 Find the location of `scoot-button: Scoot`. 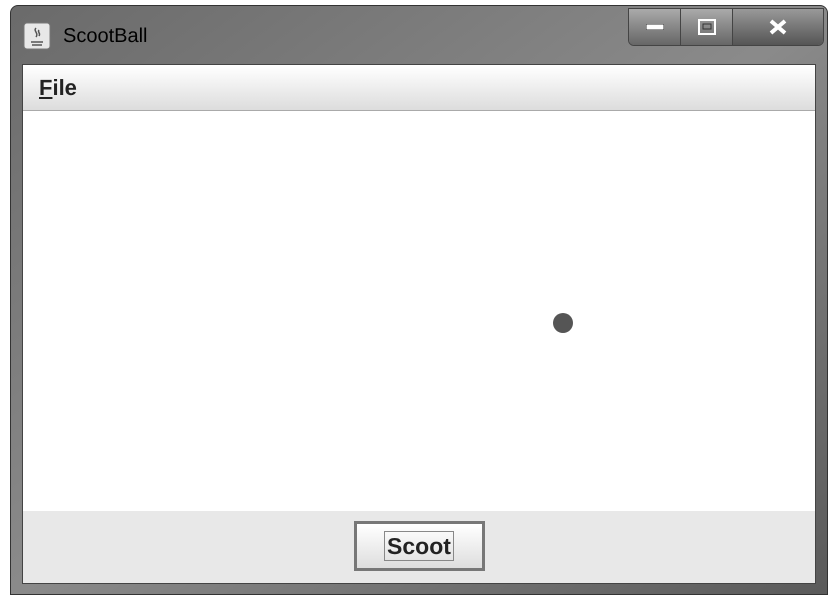

scoot-button: Scoot is located at coordinates (419, 546).